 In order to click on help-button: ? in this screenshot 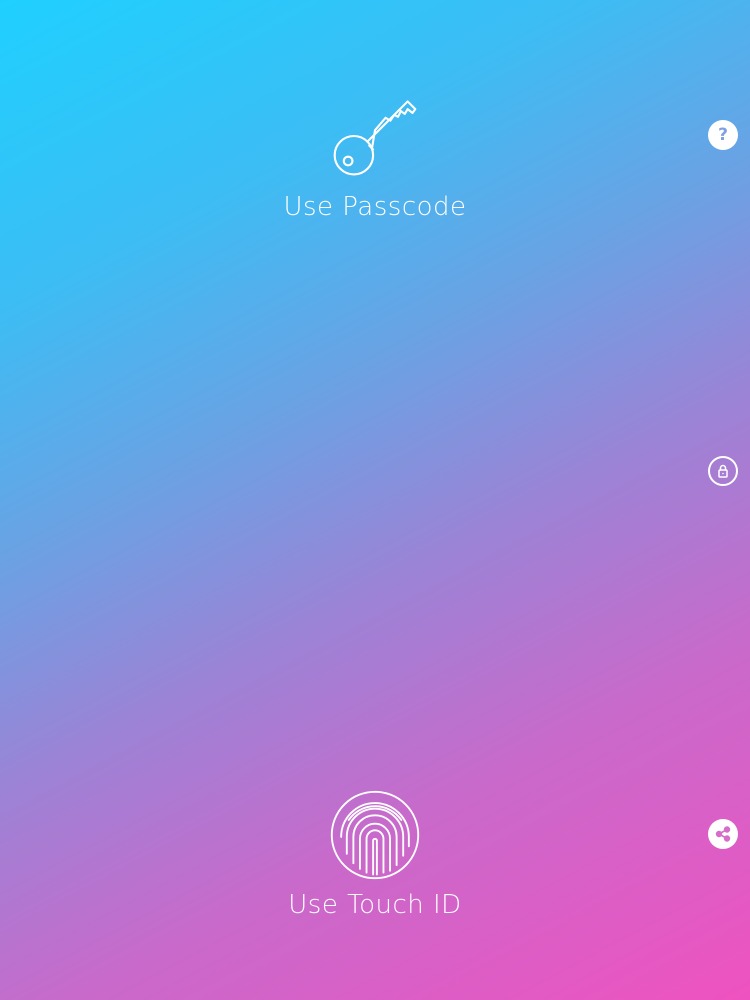, I will do `click(723, 135)`.